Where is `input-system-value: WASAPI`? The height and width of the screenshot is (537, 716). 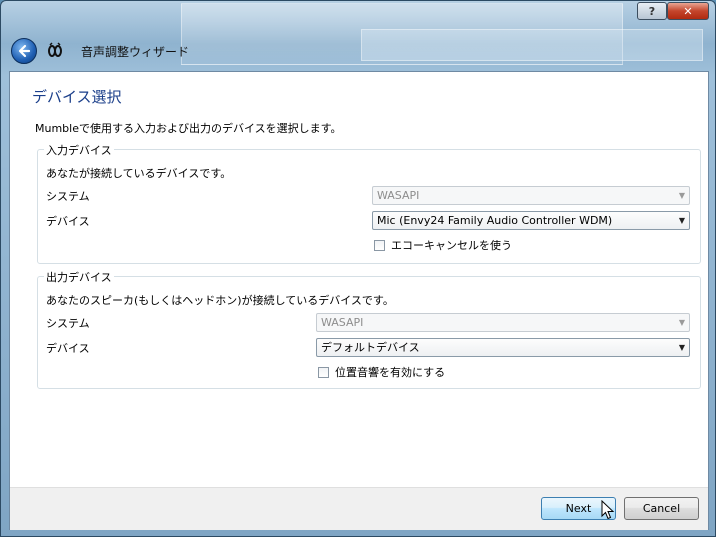 input-system-value: WASAPI is located at coordinates (398, 195).